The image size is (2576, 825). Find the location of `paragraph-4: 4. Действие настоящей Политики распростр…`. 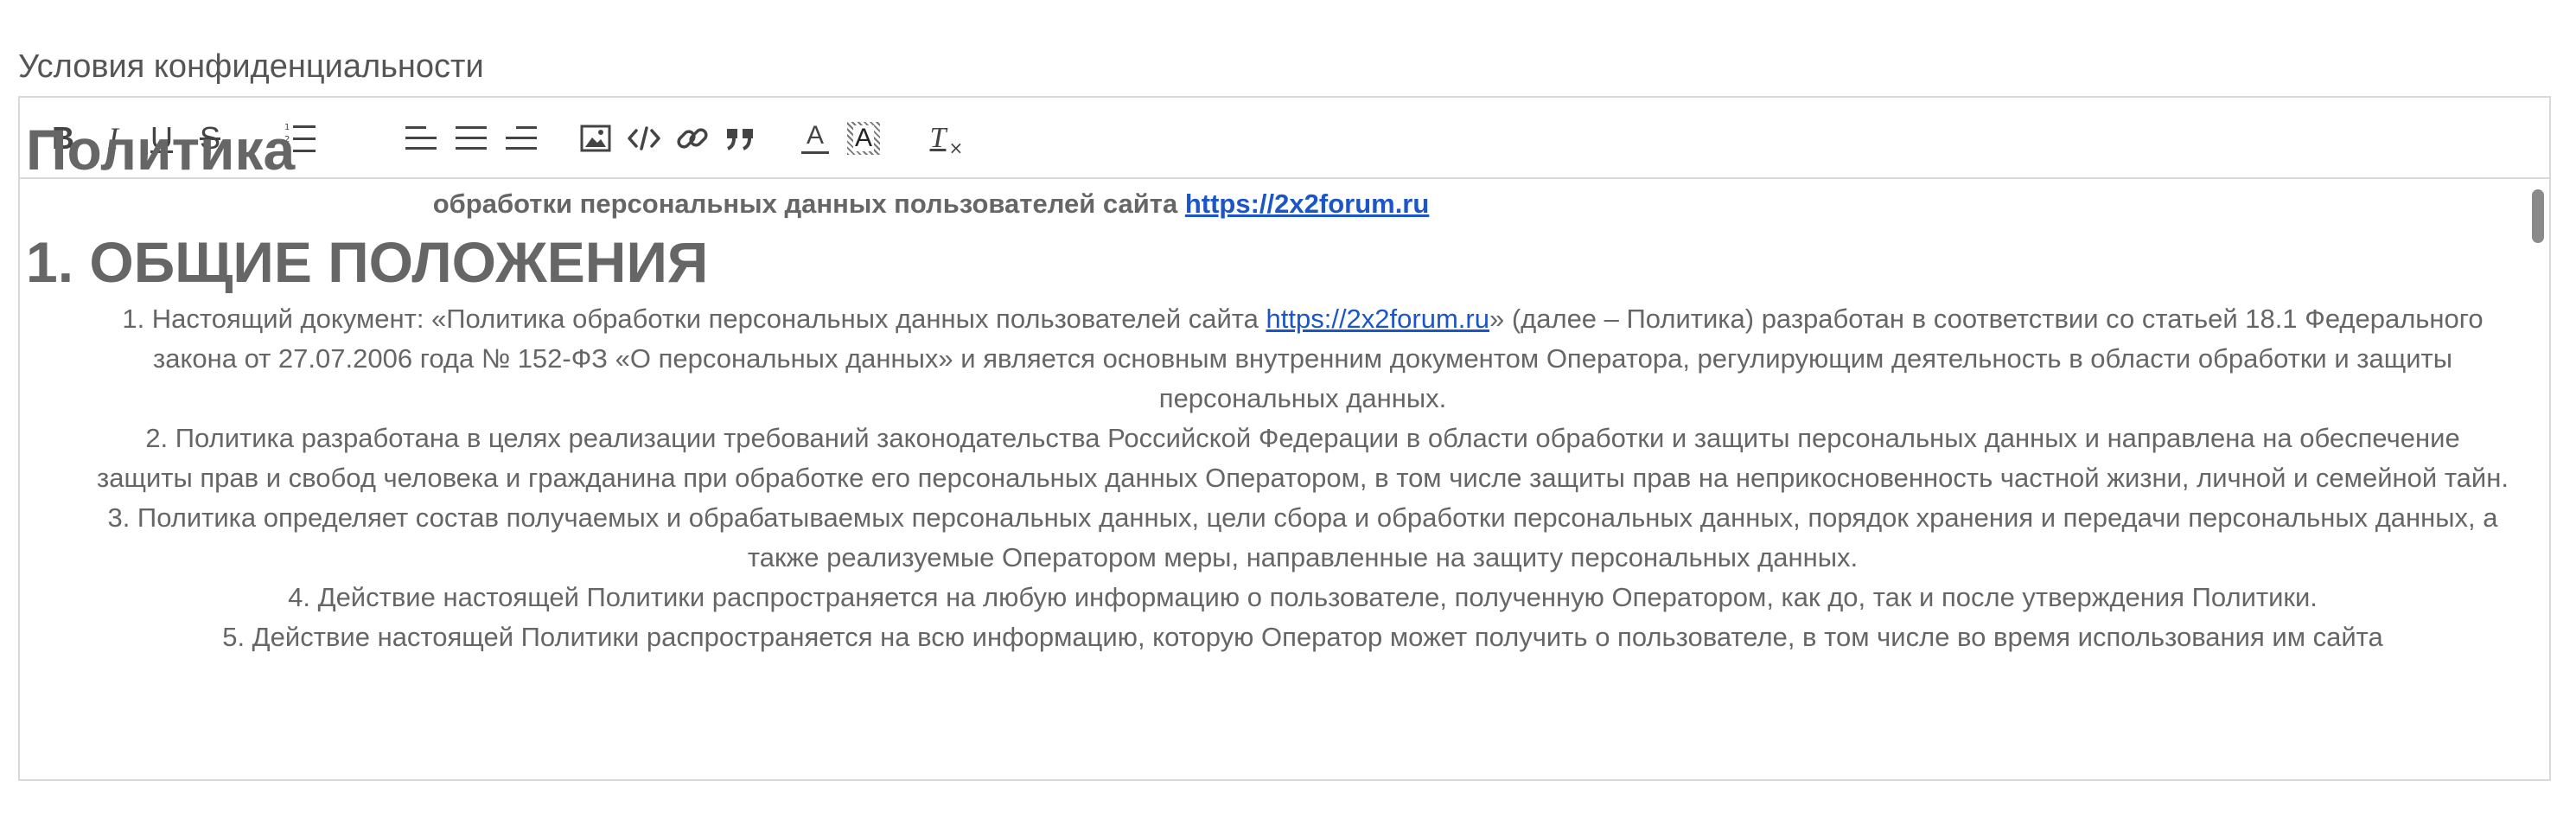

paragraph-4: 4. Действие настоящей Политики распростр… is located at coordinates (1303, 597).